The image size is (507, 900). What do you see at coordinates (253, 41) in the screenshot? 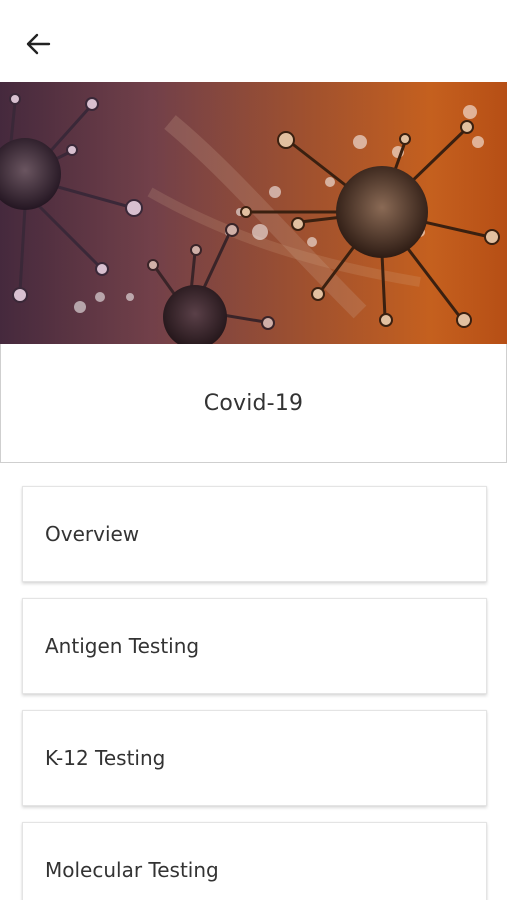
I see `top-bar` at bounding box center [253, 41].